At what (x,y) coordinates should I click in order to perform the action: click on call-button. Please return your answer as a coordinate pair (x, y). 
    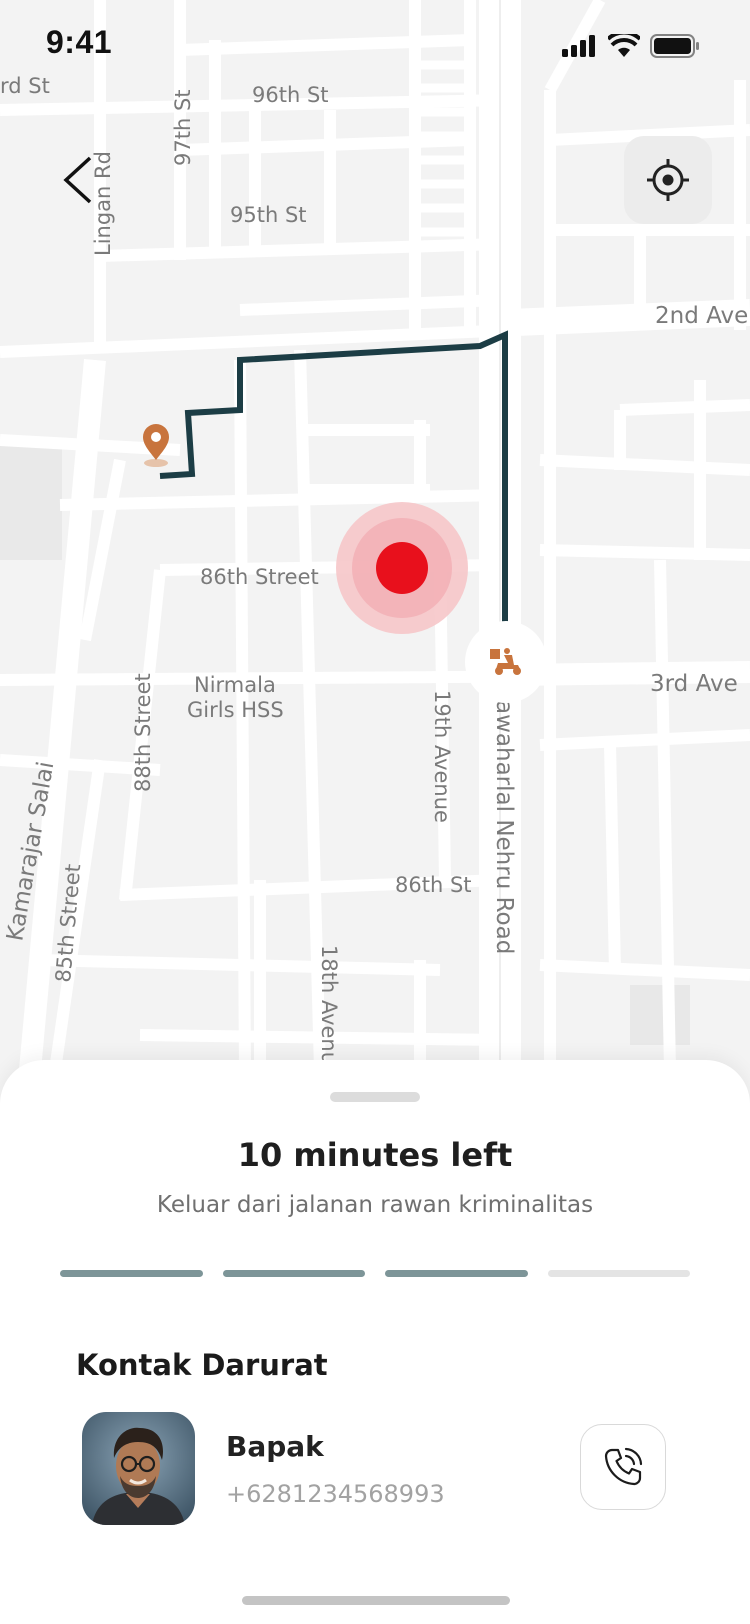
    Looking at the image, I should click on (623, 1467).